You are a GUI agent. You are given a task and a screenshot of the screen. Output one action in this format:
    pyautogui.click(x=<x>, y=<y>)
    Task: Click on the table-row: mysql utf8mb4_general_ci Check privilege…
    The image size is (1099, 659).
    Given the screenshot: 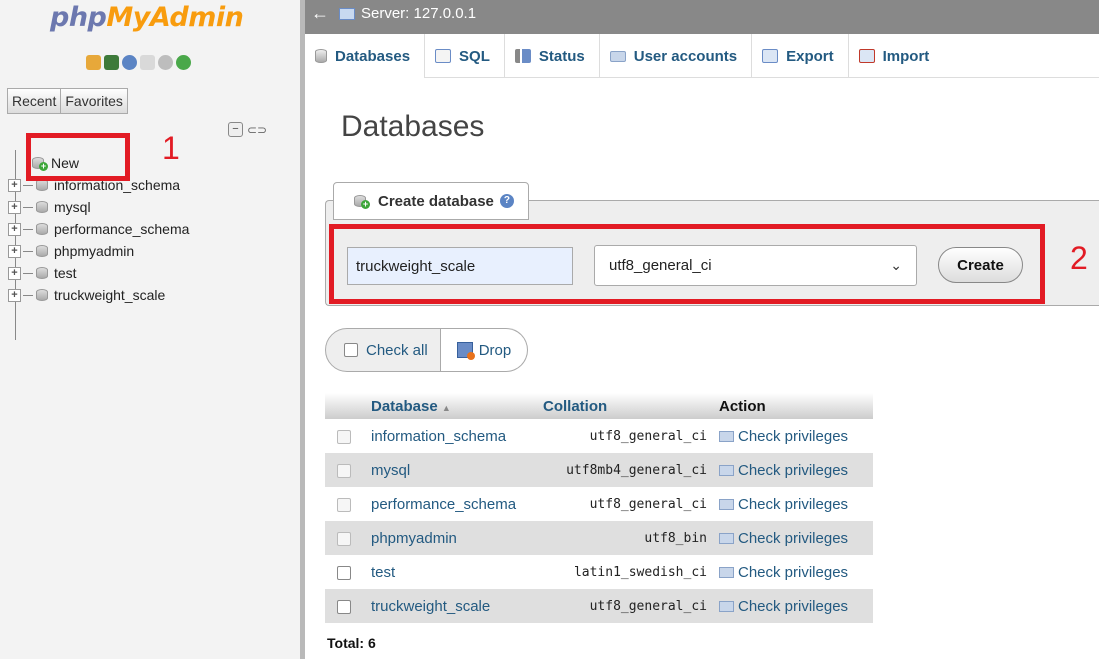 What is the action you would take?
    pyautogui.click(x=599, y=470)
    